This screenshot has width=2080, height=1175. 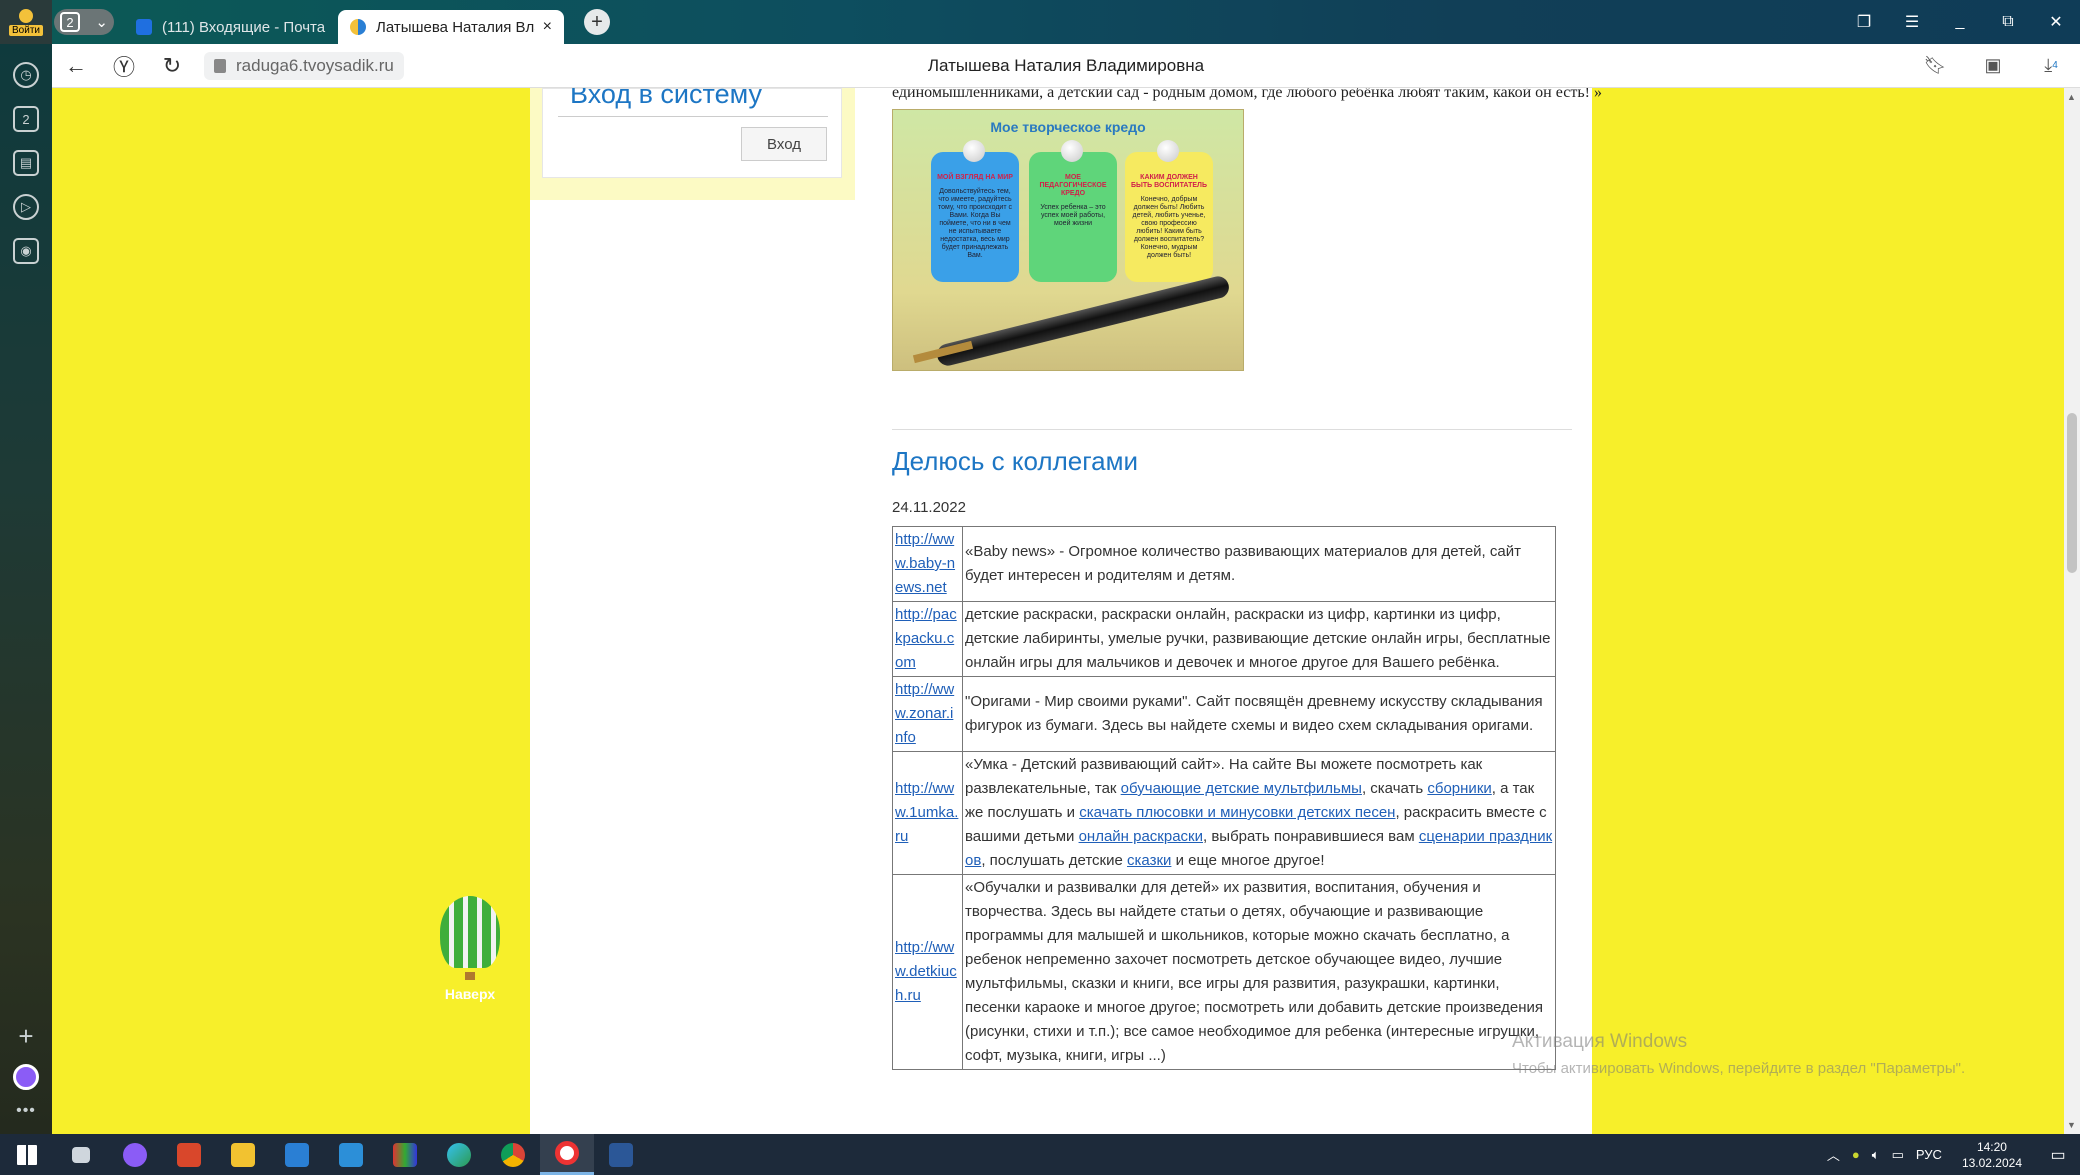 What do you see at coordinates (358, 27) in the screenshot?
I see `site-favicon-icon` at bounding box center [358, 27].